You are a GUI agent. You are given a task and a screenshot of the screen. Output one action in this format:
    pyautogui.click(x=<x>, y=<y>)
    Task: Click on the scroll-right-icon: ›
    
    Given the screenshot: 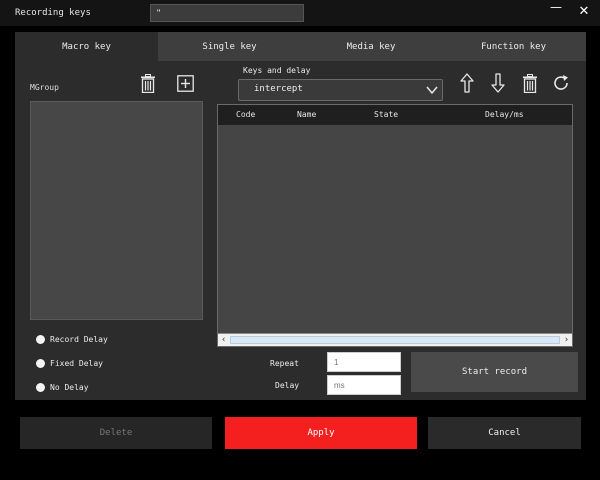 What is the action you would take?
    pyautogui.click(x=566, y=340)
    